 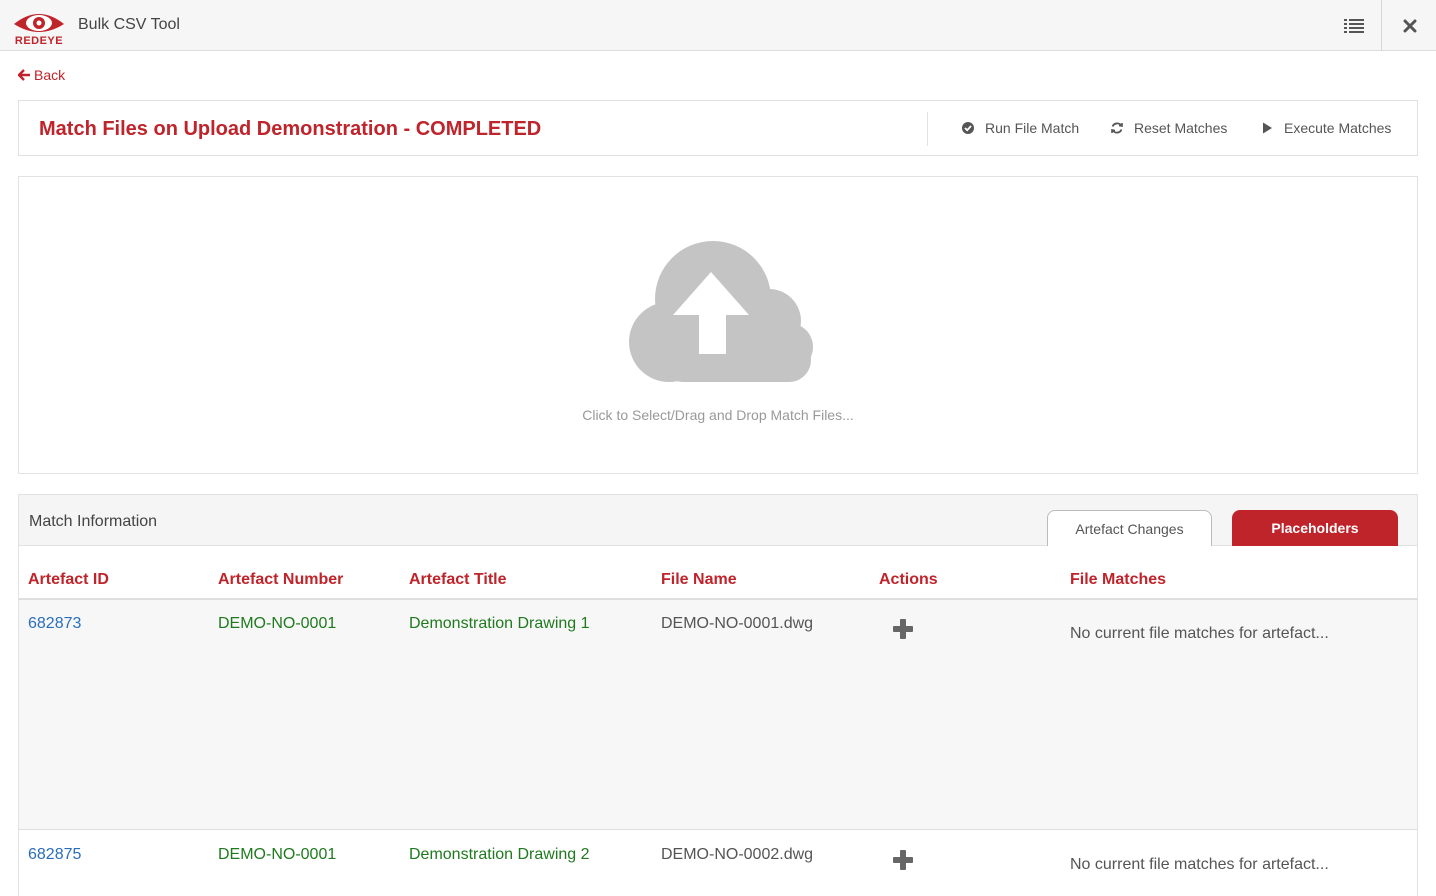 I want to click on close-icon, so click(x=1409, y=25).